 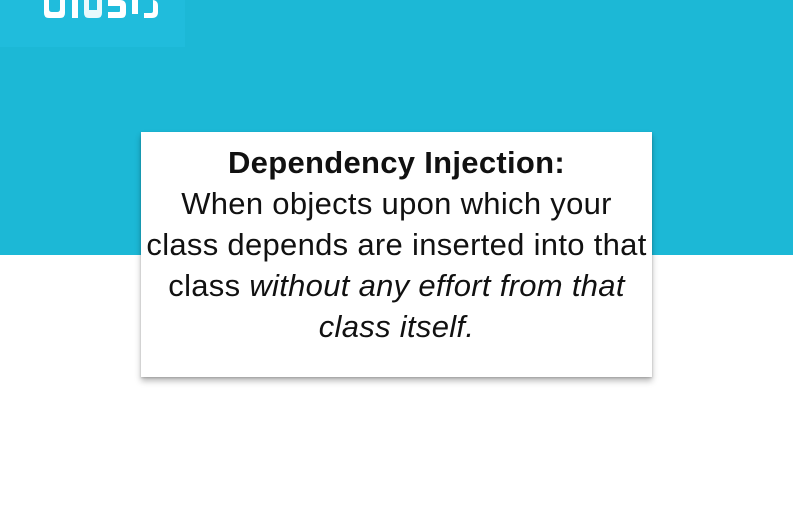 I want to click on card-title: Dependency Injection:, so click(x=396, y=162).